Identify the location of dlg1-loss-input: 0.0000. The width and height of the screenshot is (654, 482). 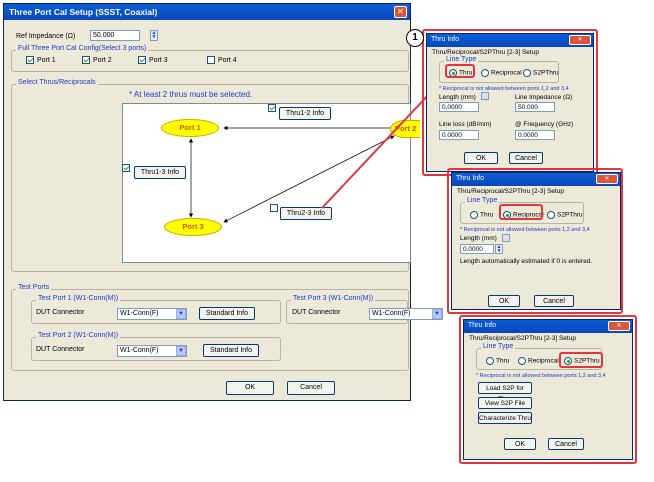
(459, 135).